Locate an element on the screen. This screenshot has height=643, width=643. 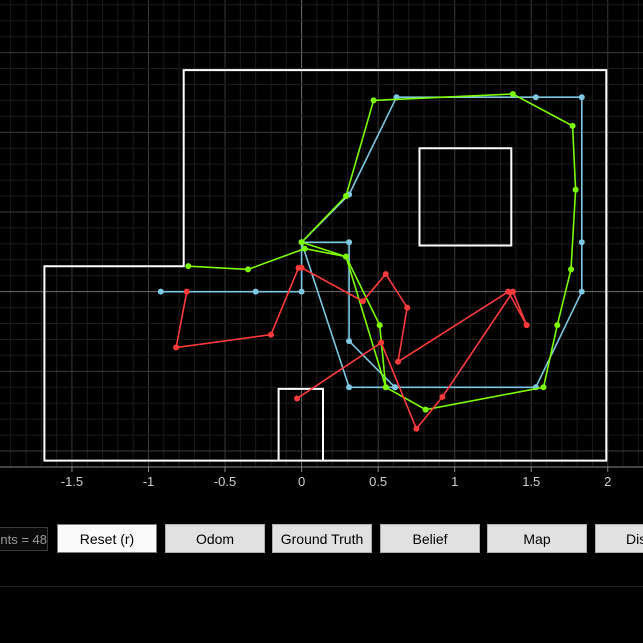
x-tick-label: -1.5 is located at coordinates (72, 481).